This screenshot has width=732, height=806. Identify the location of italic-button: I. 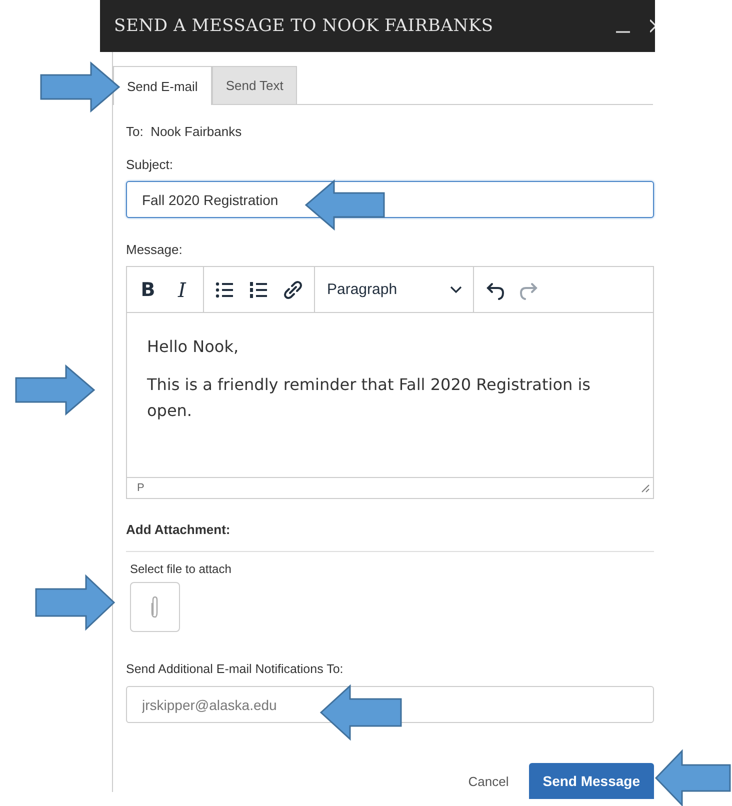
(182, 289).